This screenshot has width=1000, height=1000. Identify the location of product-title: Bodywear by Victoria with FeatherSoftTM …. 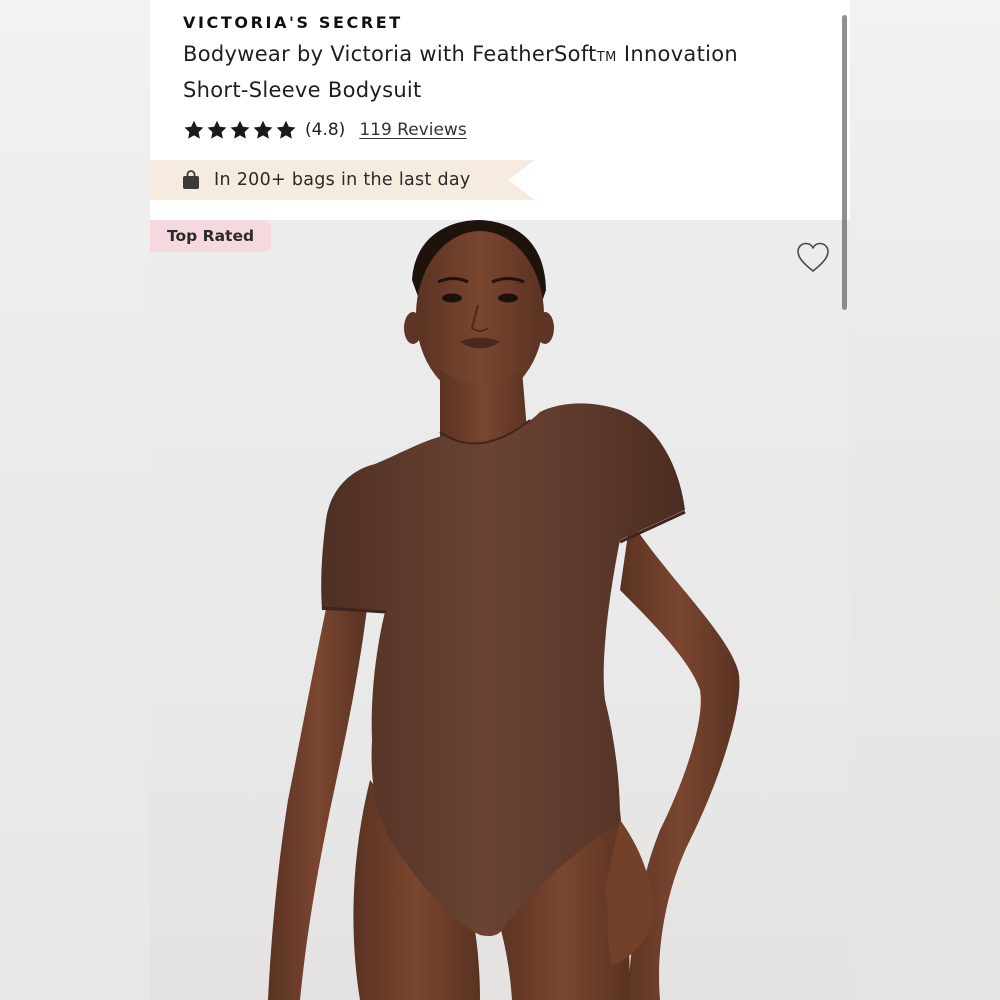
(508, 72).